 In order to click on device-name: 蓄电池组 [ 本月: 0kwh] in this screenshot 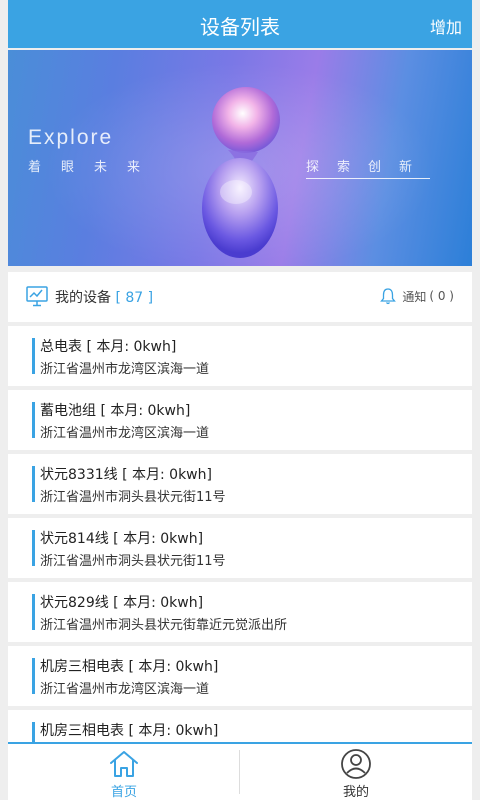, I will do `click(115, 411)`.